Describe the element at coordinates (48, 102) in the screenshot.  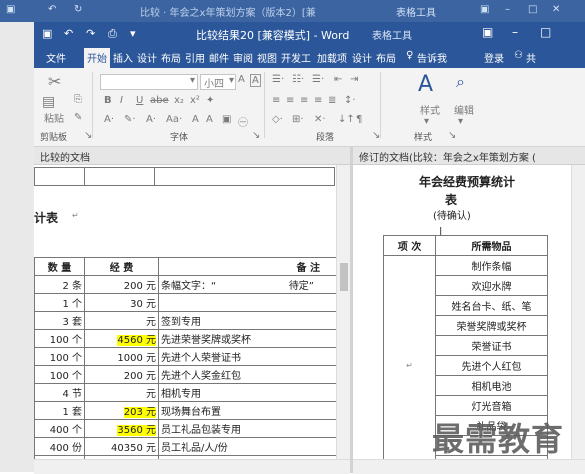
I see `paste-icon: ▤` at that location.